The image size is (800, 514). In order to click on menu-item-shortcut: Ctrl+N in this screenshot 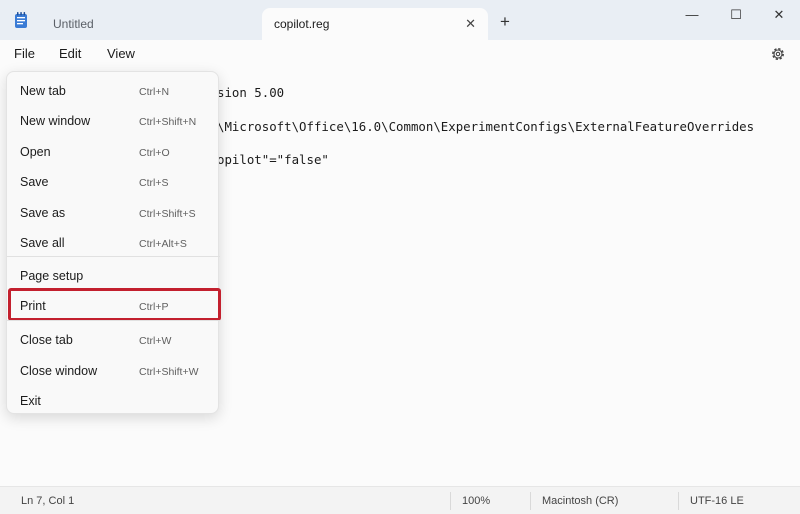, I will do `click(154, 92)`.